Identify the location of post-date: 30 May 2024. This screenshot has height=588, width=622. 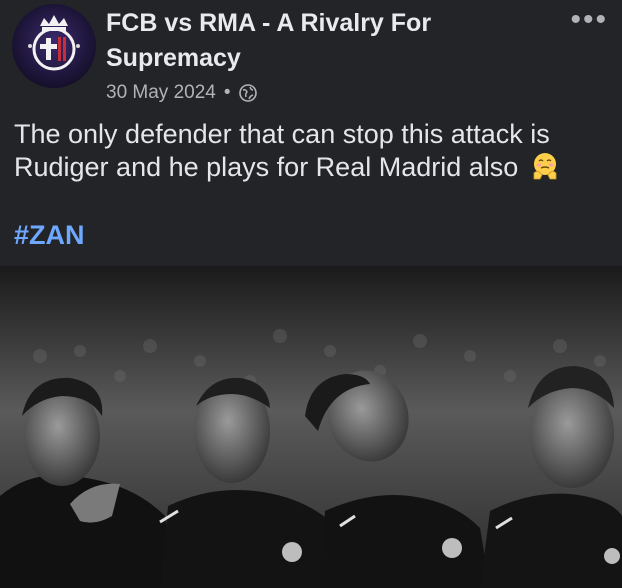
(161, 93).